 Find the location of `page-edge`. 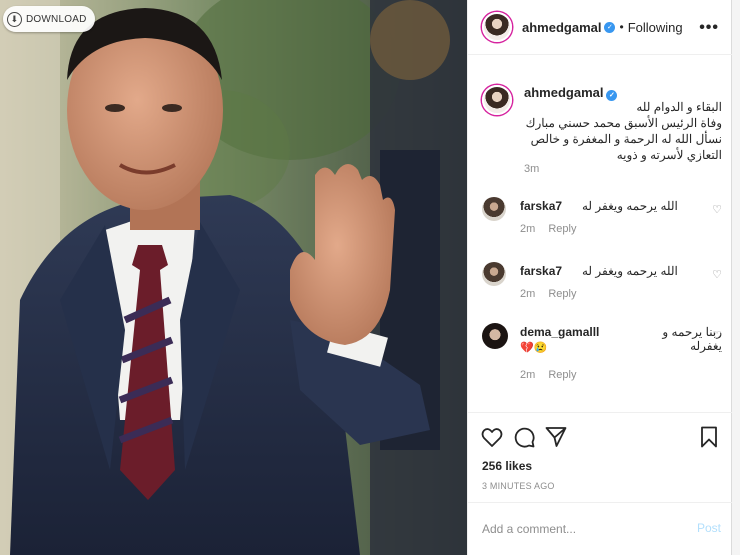

page-edge is located at coordinates (736, 277).